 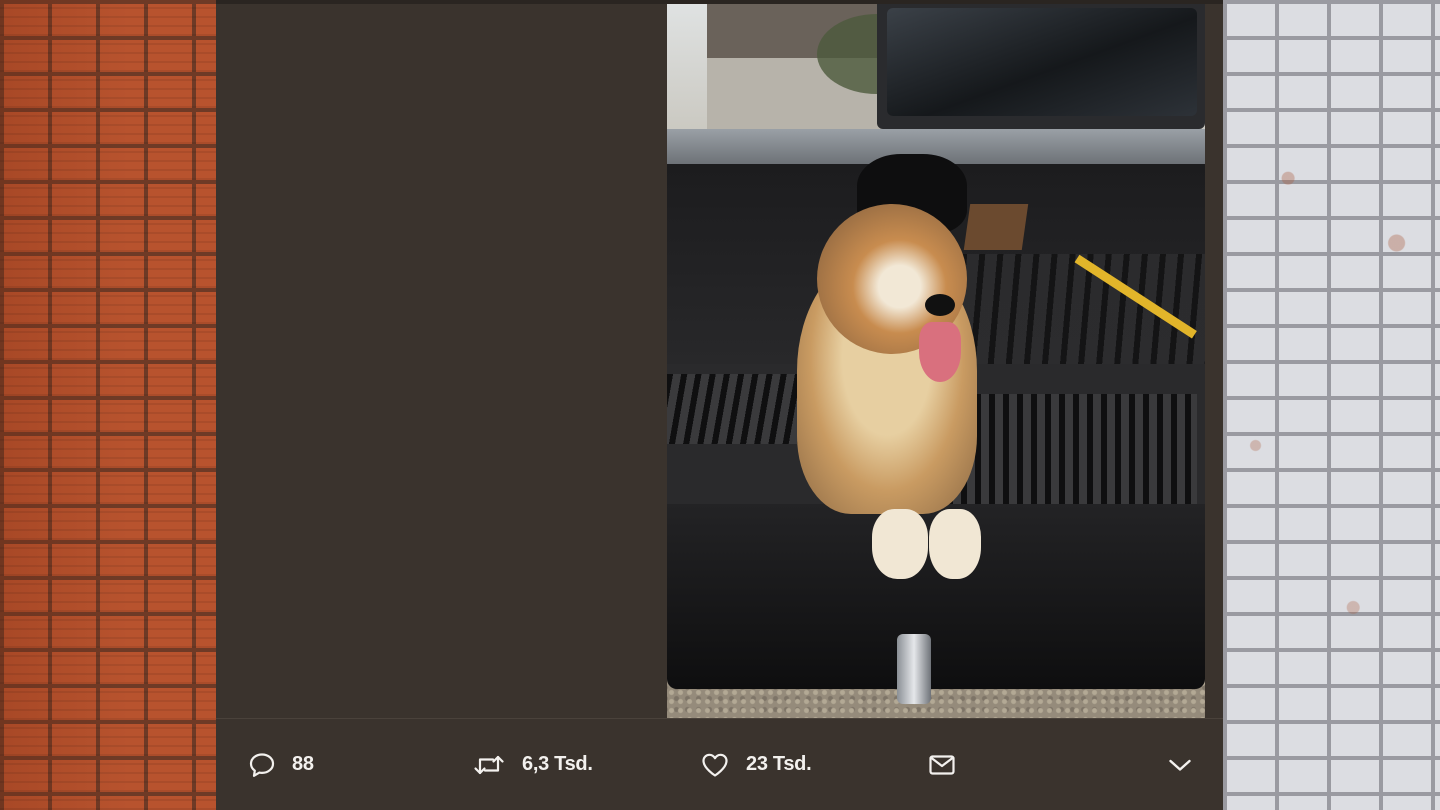 I want to click on retweet-count: 6,3 Tsd., so click(x=557, y=764).